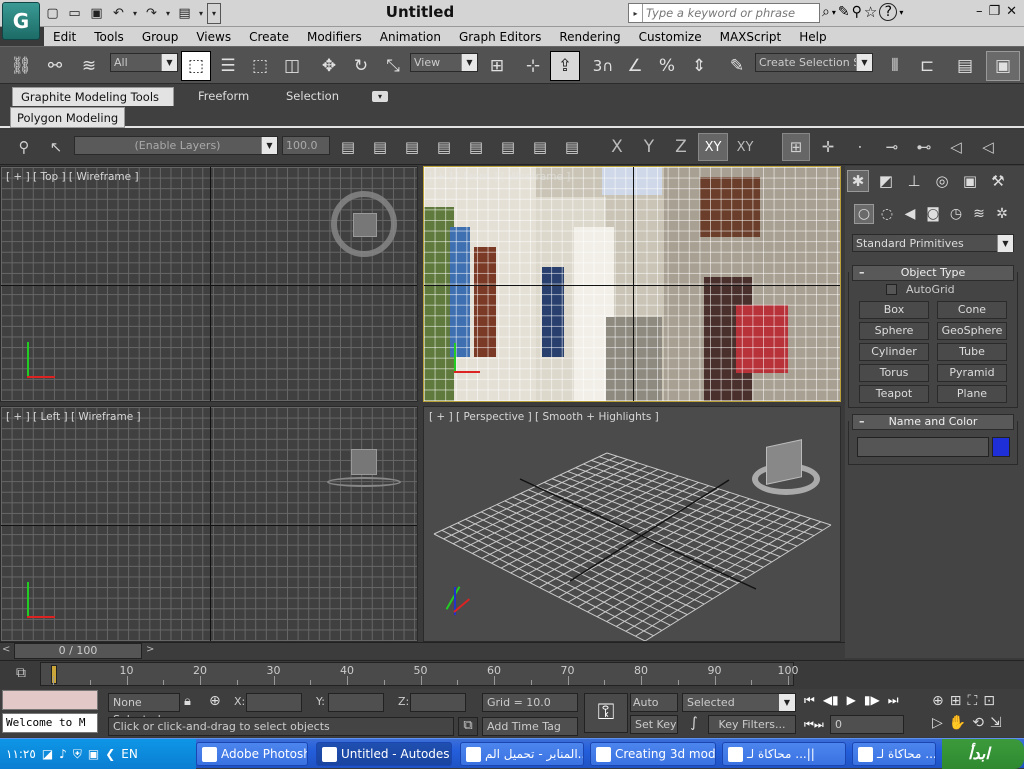 Image resolution: width=1024 pixels, height=769 pixels. I want to click on layer-manager-icon: ▤, so click(965, 66).